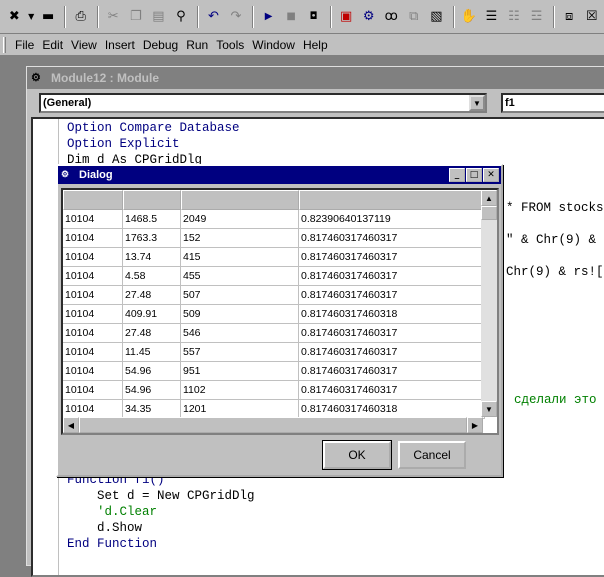 The width and height of the screenshot is (604, 577). What do you see at coordinates (368, 17) in the screenshot?
I see `project-explorer-icon: ⚙` at bounding box center [368, 17].